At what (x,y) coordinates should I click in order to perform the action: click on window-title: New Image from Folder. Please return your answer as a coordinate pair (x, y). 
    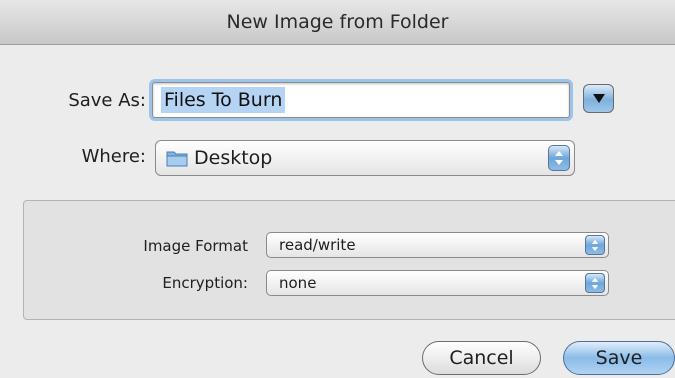
    Looking at the image, I should click on (337, 22).